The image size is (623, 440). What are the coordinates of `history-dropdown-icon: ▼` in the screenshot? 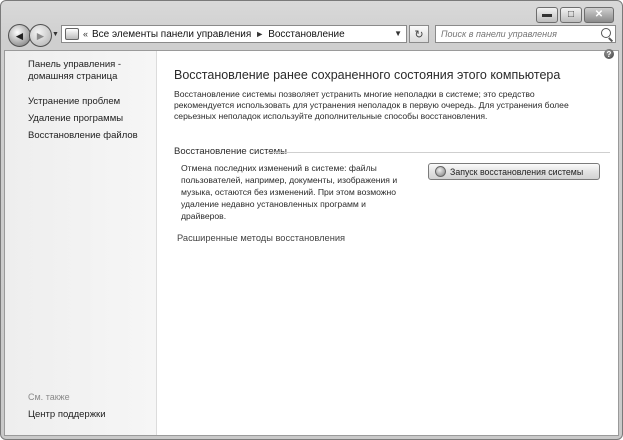 It's located at (55, 34).